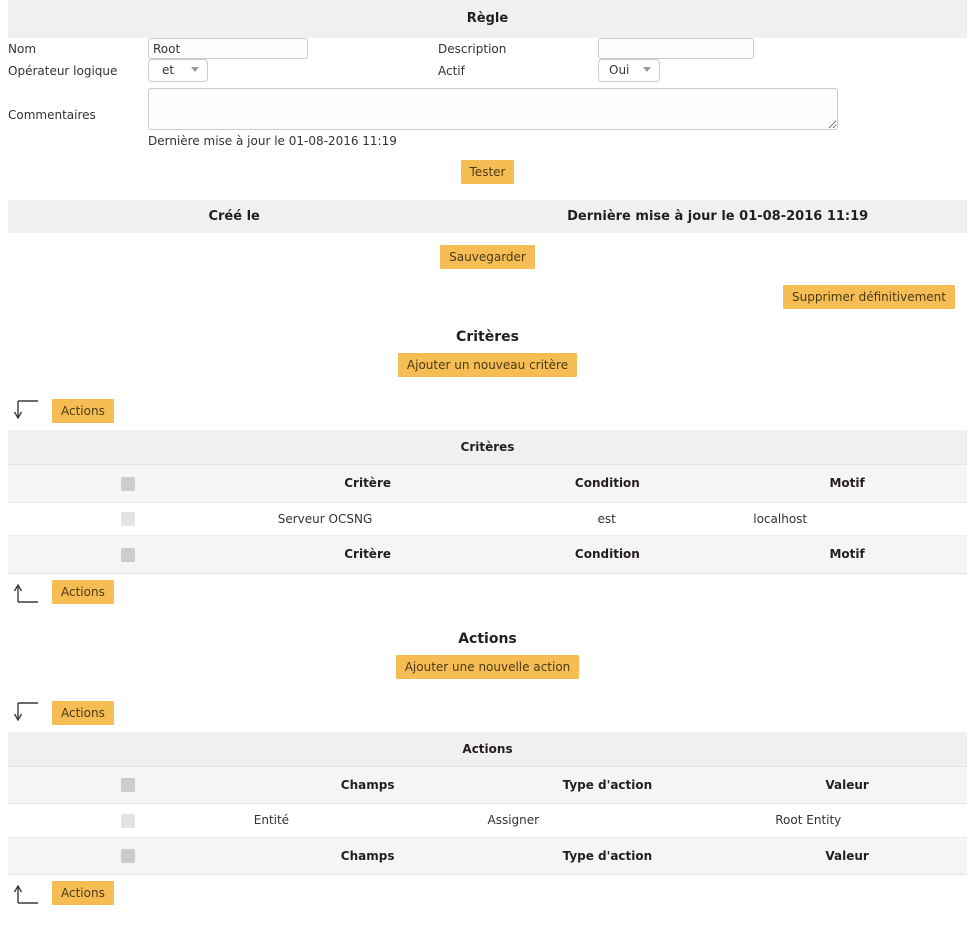  I want to click on actions-col-field-bottom: Champs, so click(367, 855).